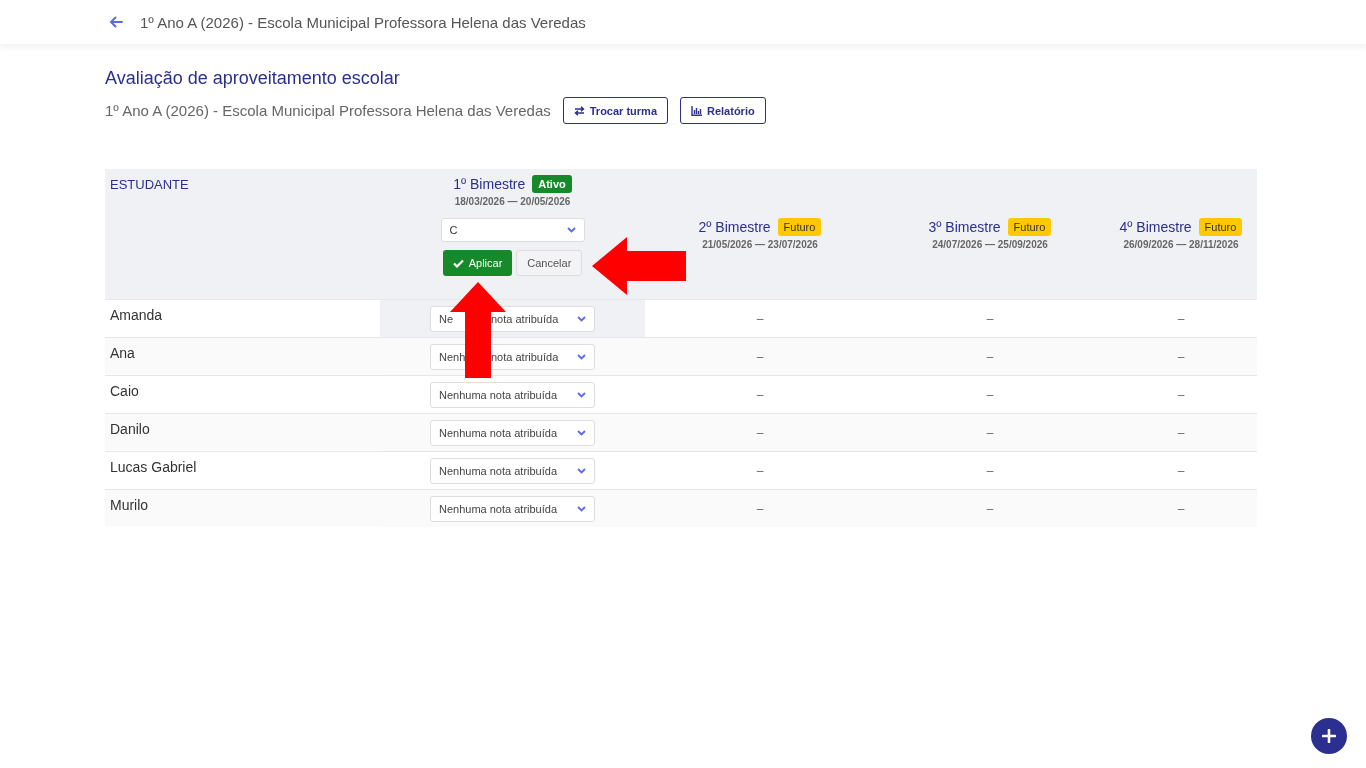 The image size is (1366, 768). I want to click on period-name: 1º Bimestre, so click(489, 184).